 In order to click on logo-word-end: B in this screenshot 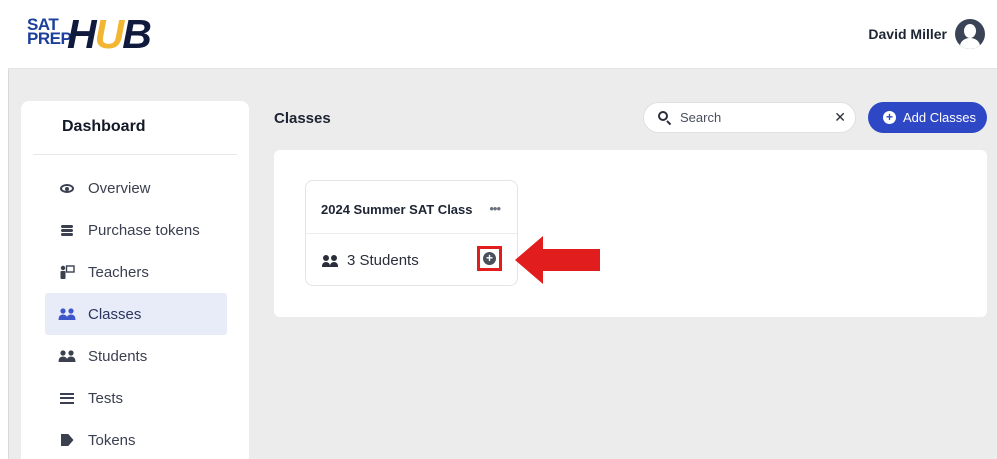, I will do `click(137, 34)`.